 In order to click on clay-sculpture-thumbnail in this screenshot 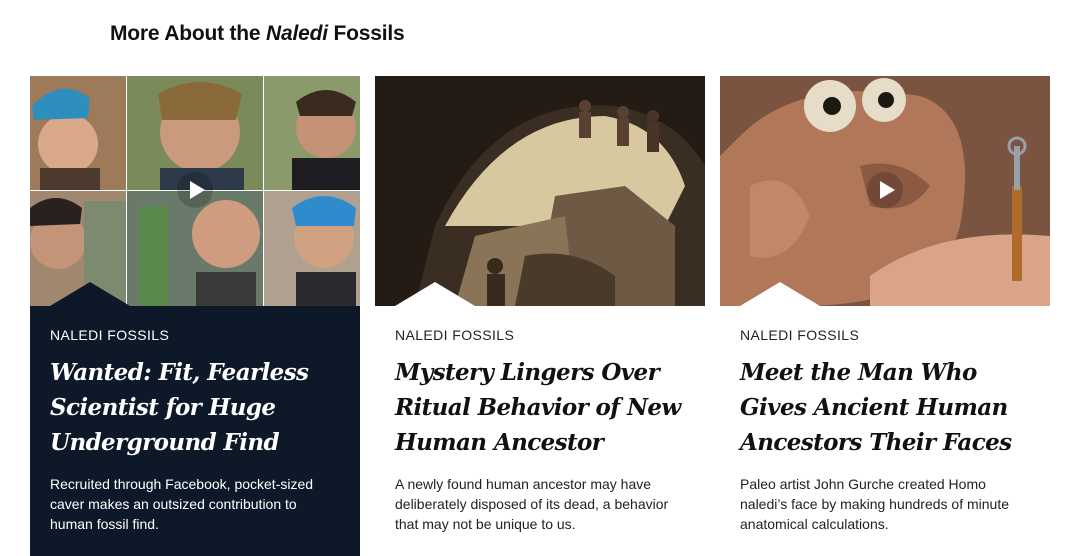, I will do `click(885, 191)`.